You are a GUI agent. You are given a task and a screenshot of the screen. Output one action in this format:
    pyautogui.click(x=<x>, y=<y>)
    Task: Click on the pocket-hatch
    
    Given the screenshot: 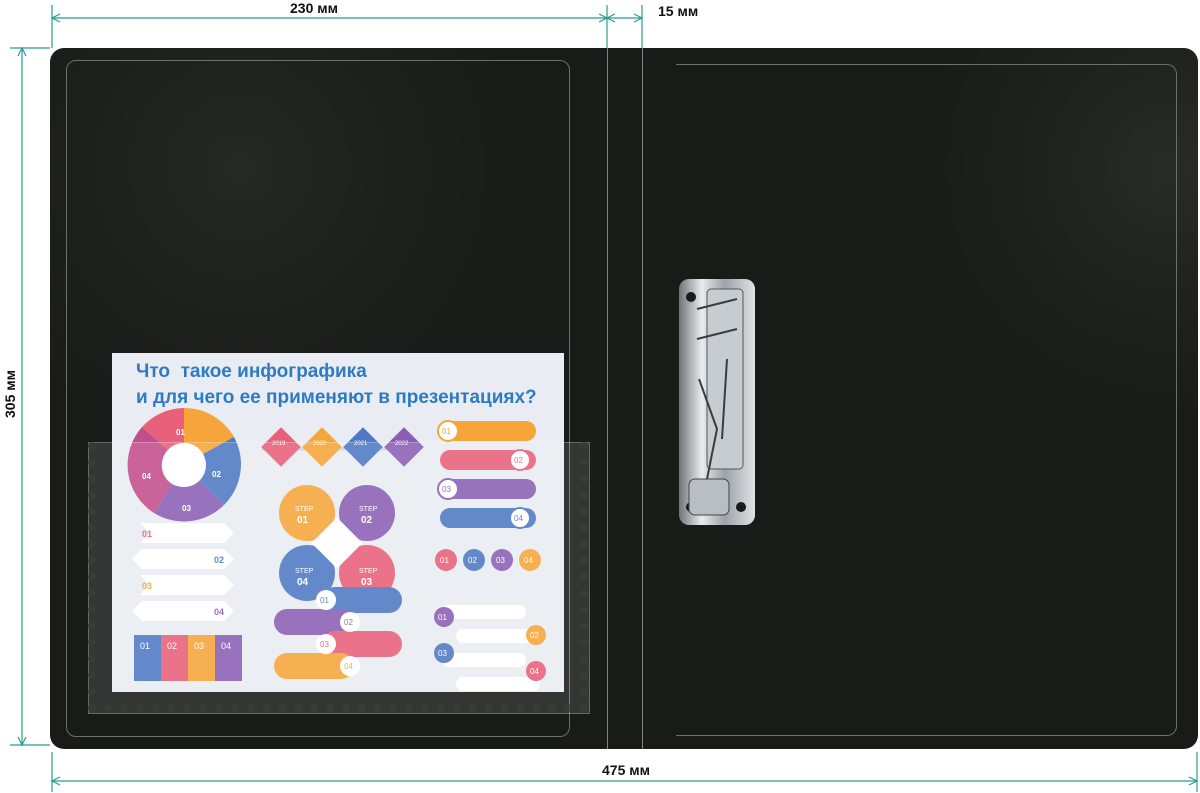 What is the action you would take?
    pyautogui.click(x=338, y=577)
    